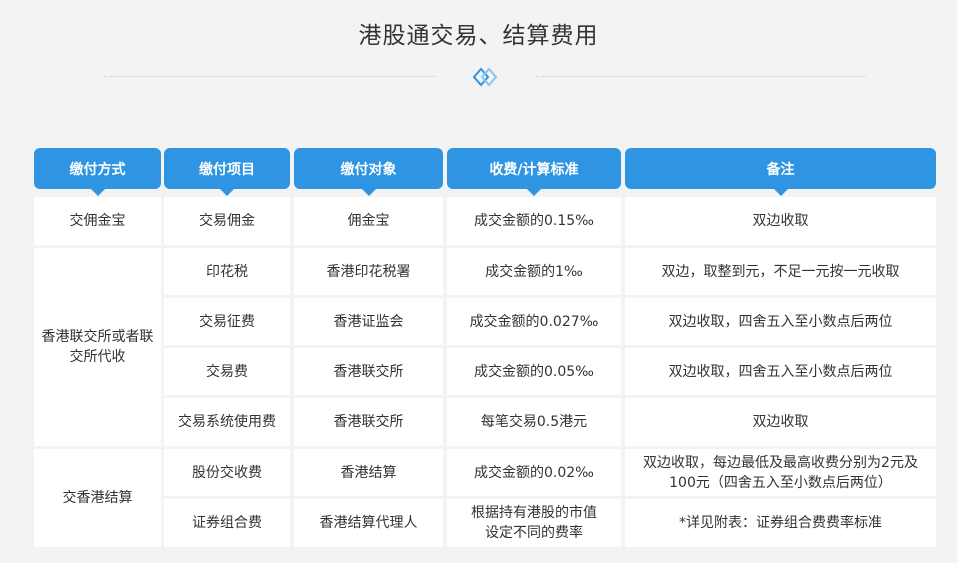  I want to click on header-payee: 缴付对象, so click(368, 172).